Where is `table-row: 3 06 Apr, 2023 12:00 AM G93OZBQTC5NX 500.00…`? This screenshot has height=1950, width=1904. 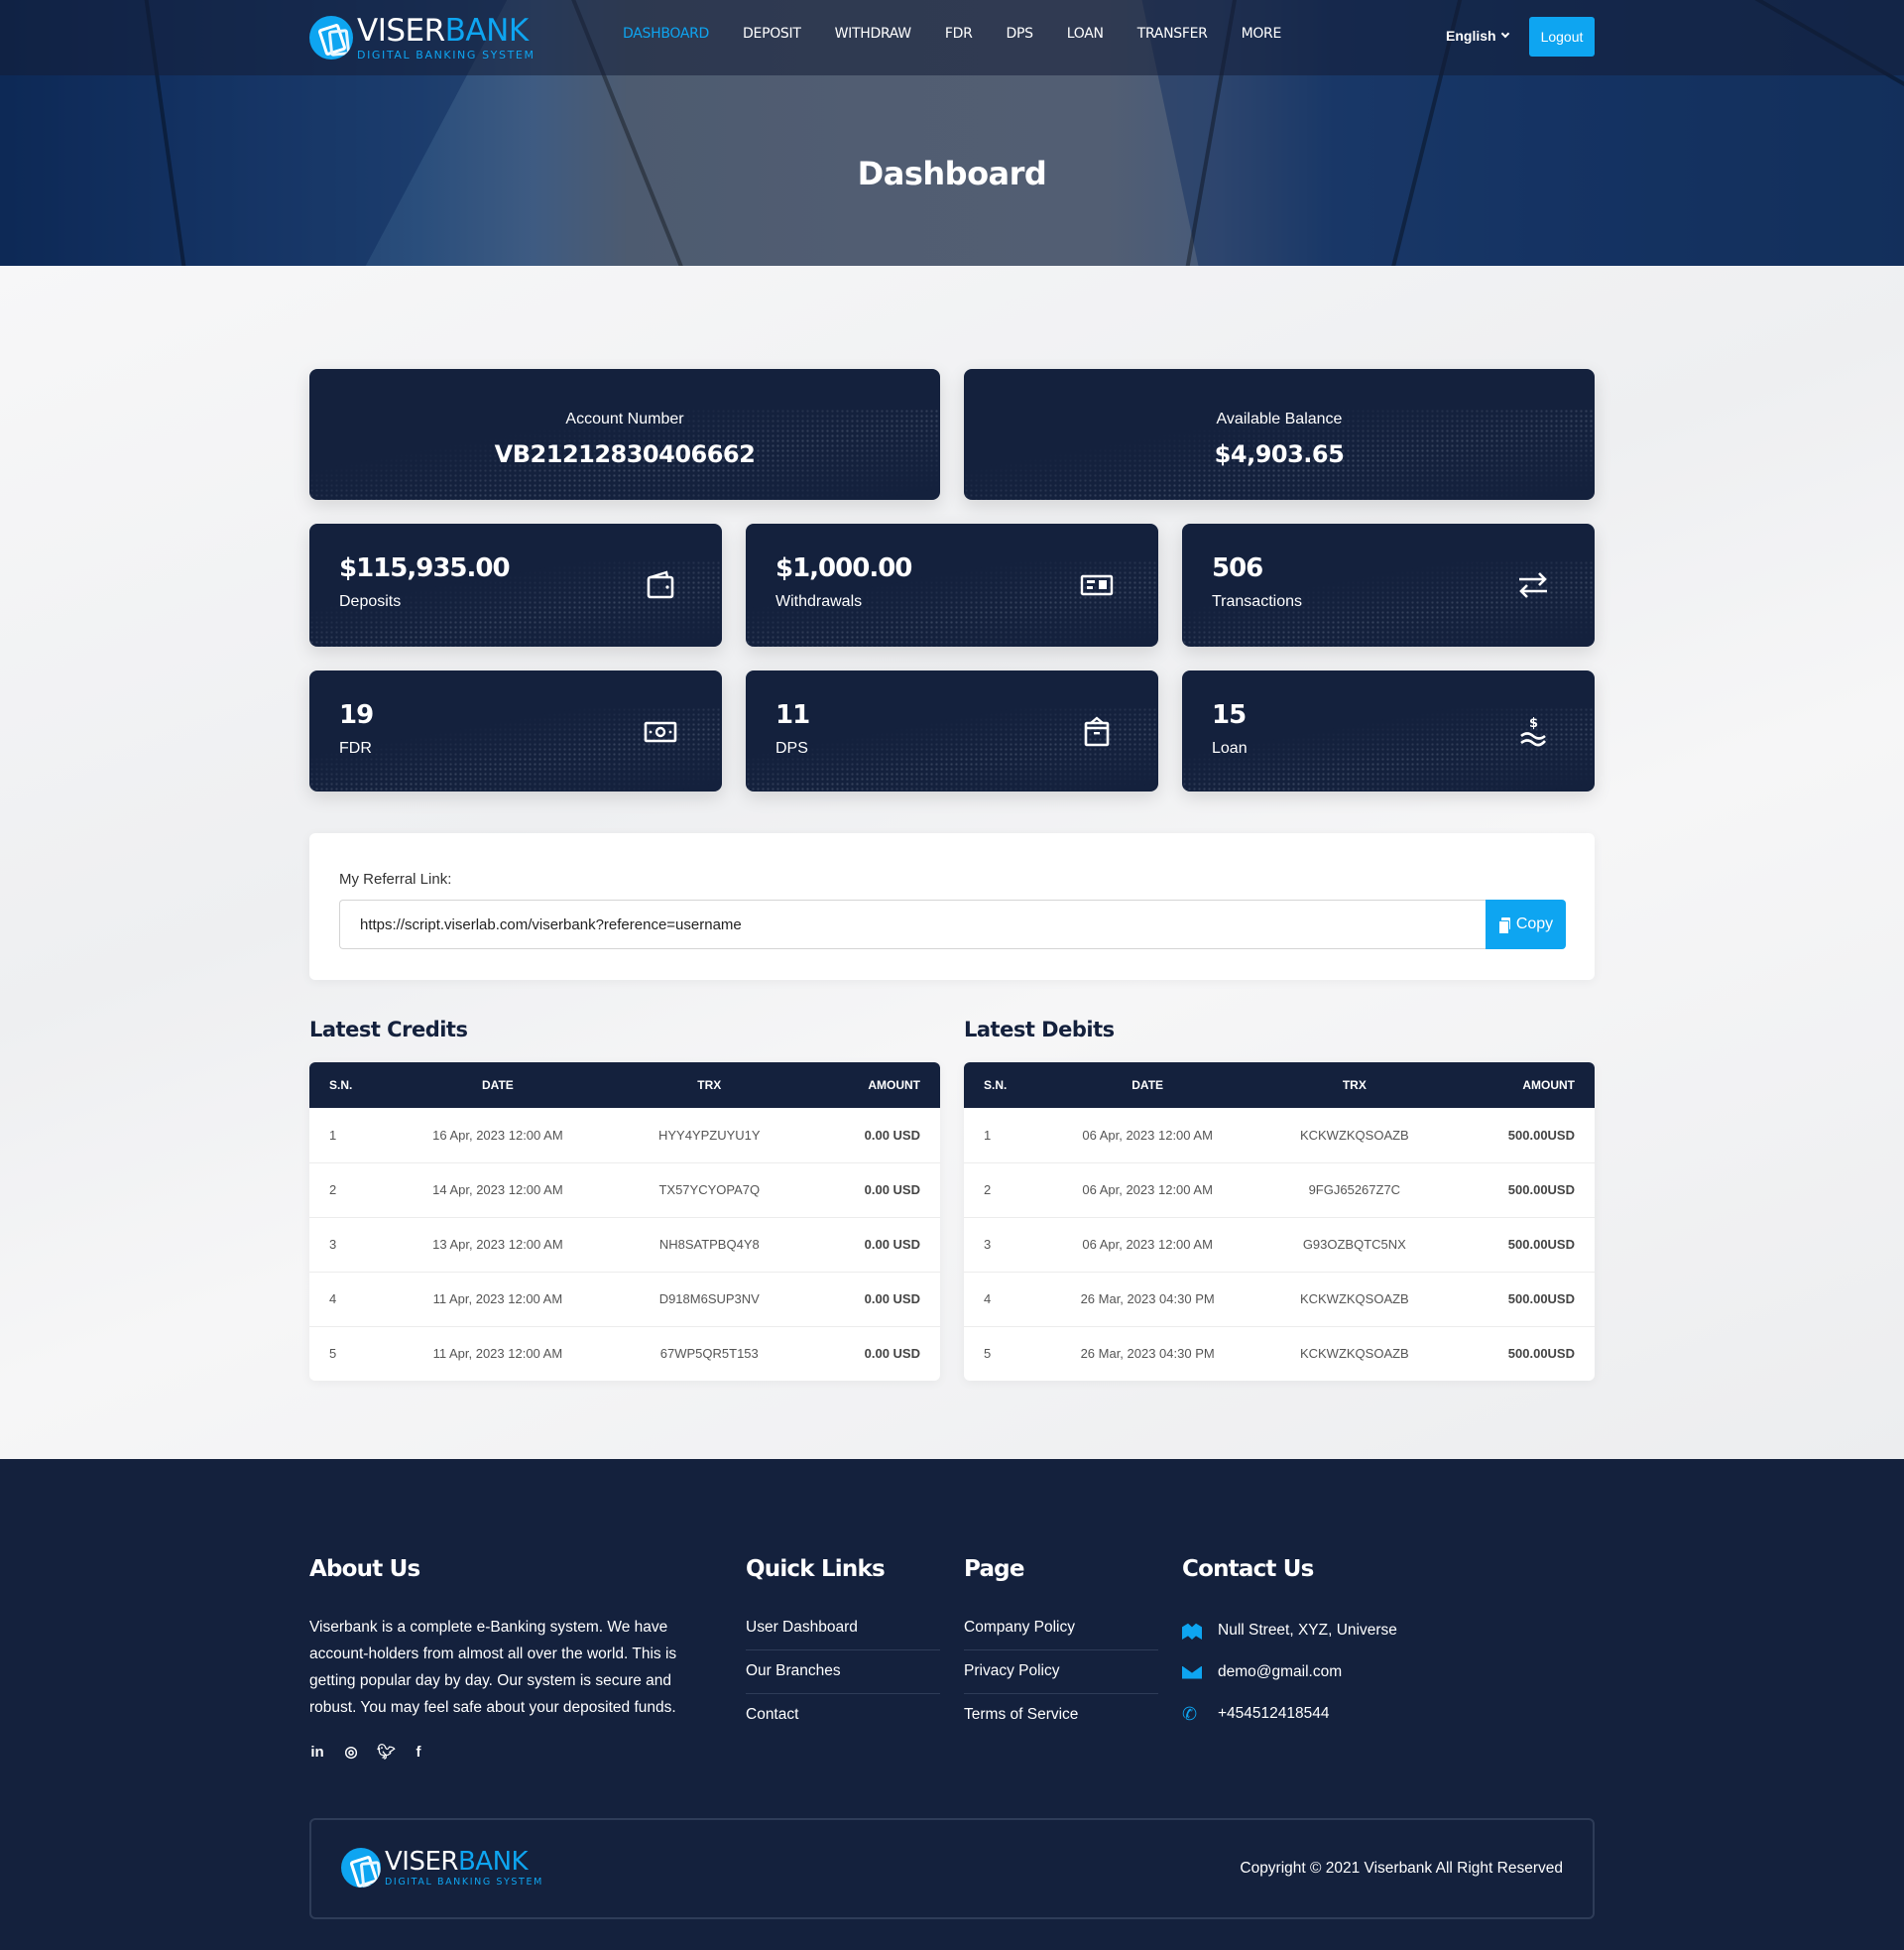 table-row: 3 06 Apr, 2023 12:00 AM G93OZBQTC5NX 500.00… is located at coordinates (1279, 1244).